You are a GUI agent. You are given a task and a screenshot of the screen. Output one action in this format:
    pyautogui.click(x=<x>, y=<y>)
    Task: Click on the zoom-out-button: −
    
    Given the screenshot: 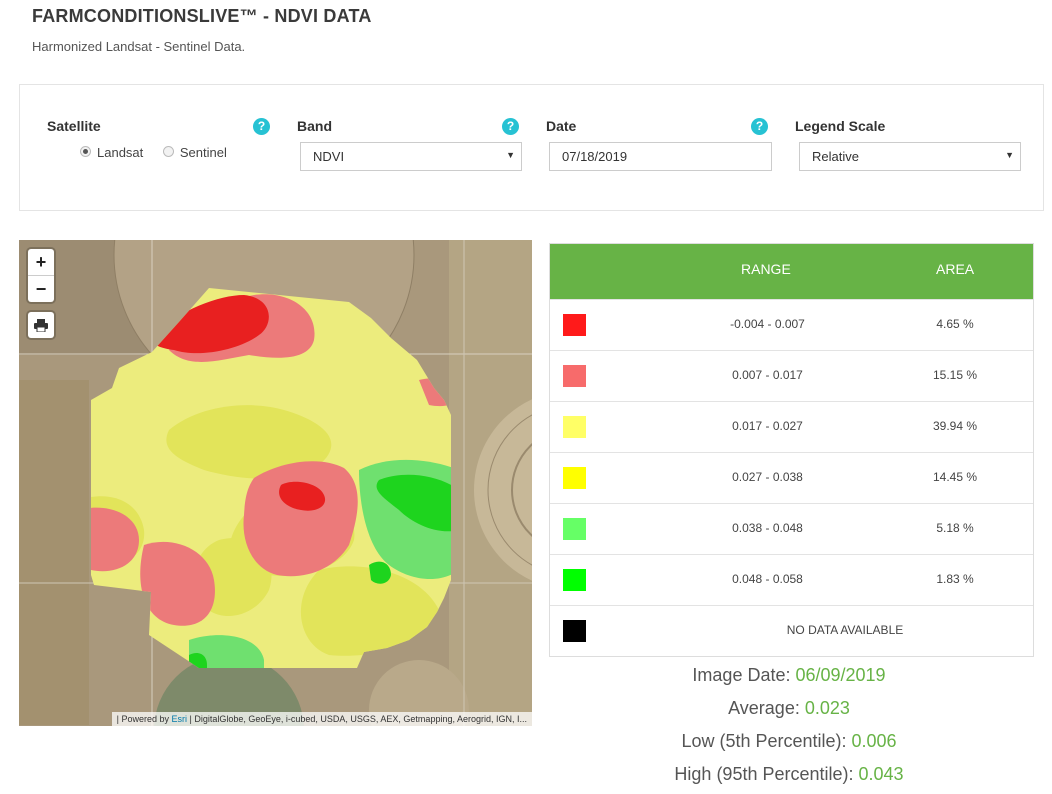 What is the action you would take?
    pyautogui.click(x=41, y=289)
    